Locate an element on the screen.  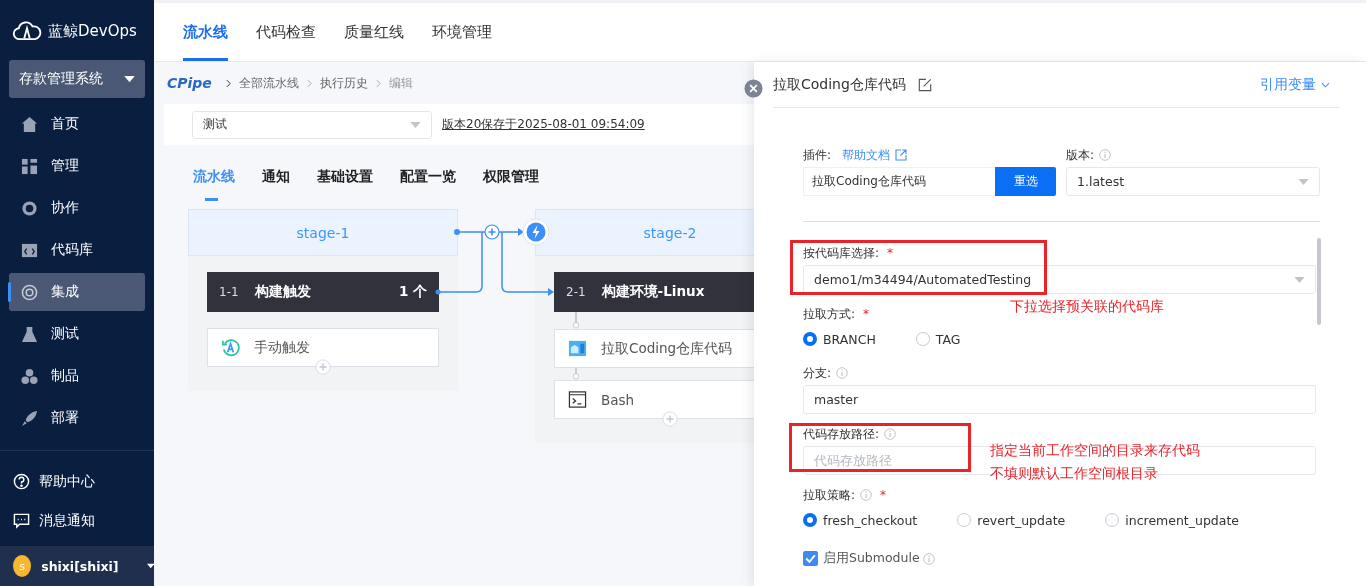
close-icon is located at coordinates (753, 88).